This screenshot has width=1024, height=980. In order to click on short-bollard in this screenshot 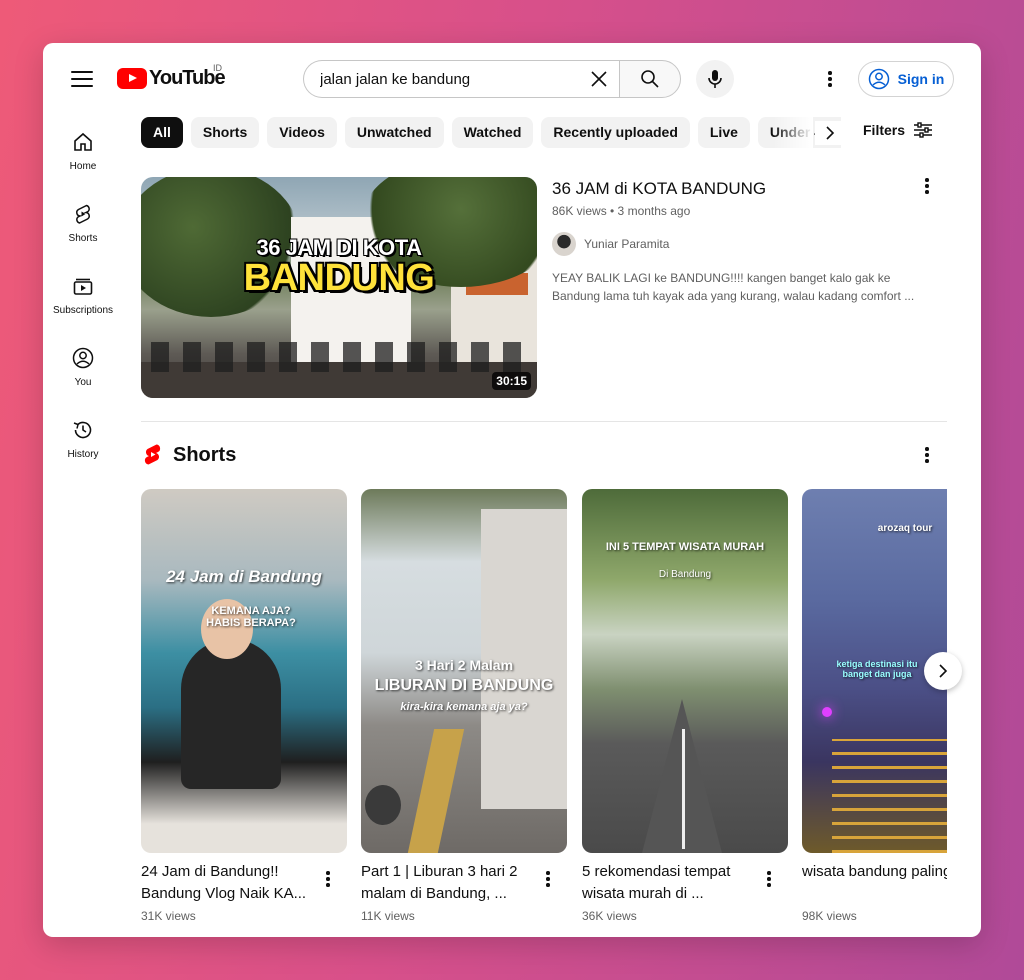, I will do `click(383, 805)`.